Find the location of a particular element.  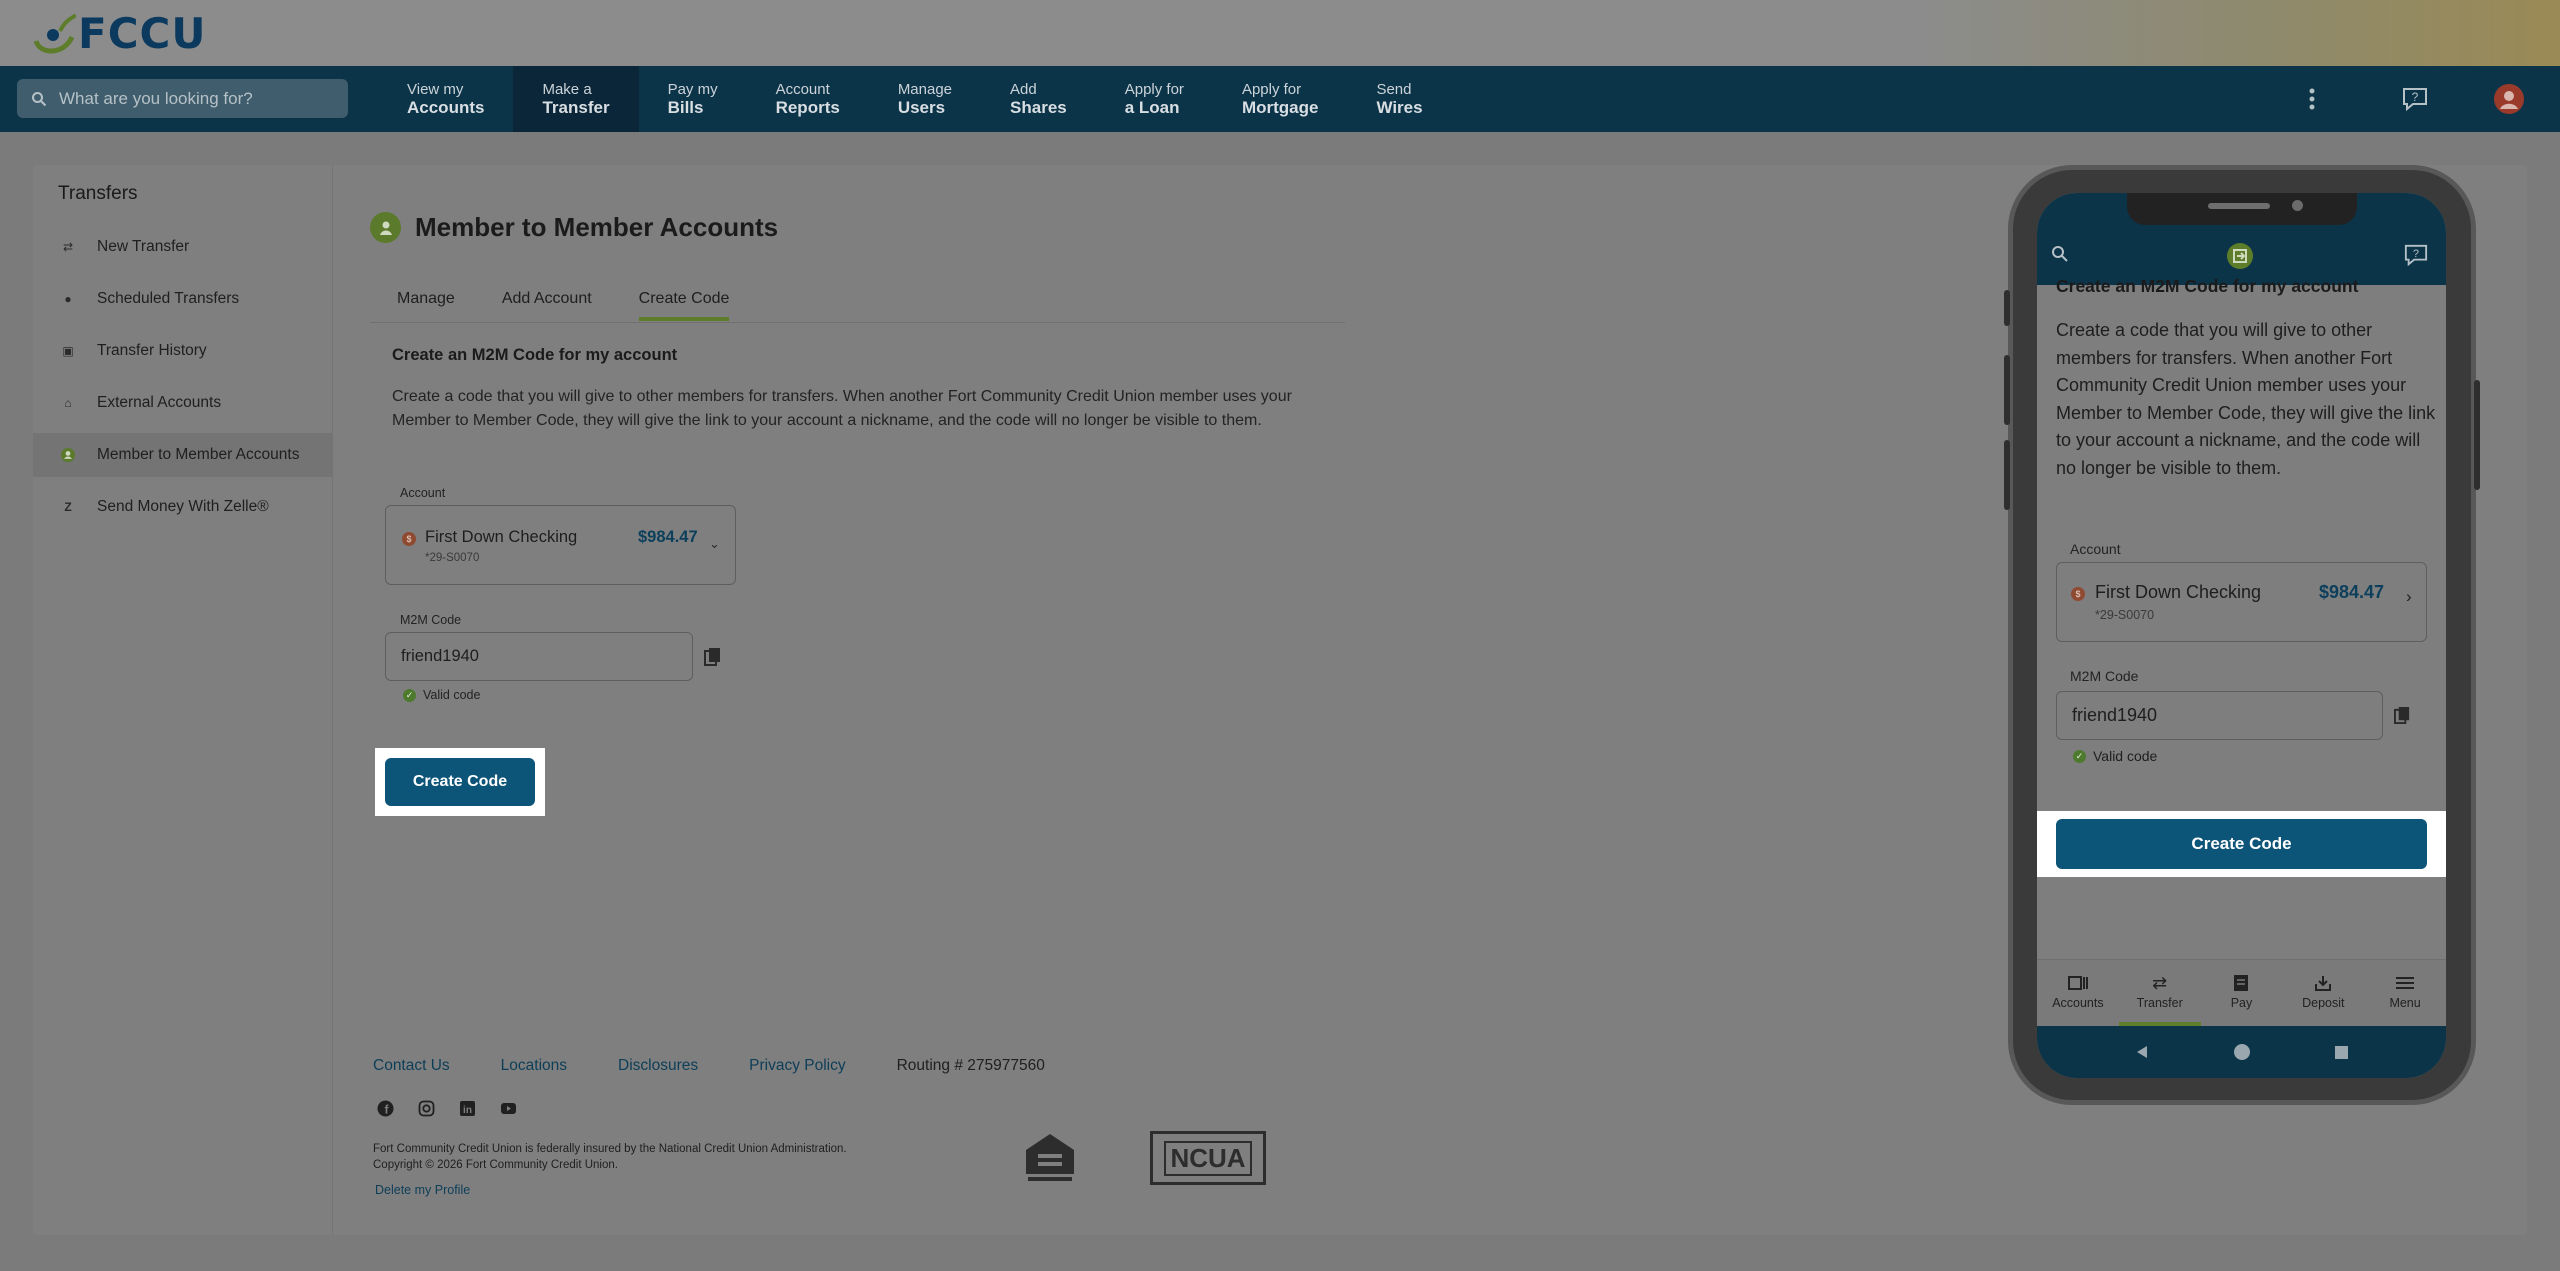

routing-number: Routing # 275977560 is located at coordinates (970, 1065).